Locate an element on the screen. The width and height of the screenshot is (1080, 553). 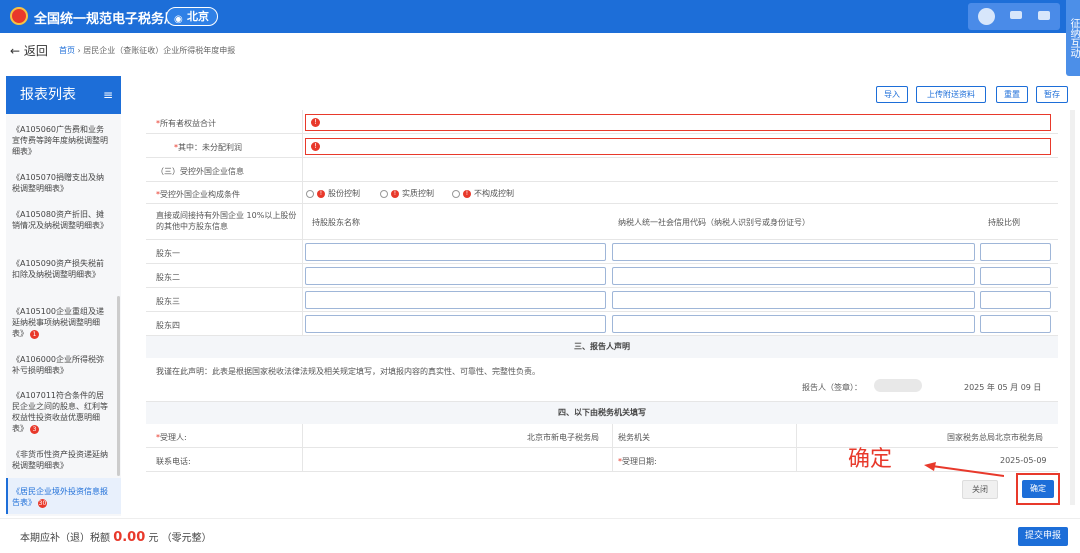
section-declaration: 三、报告人声明 is located at coordinates (602, 347).